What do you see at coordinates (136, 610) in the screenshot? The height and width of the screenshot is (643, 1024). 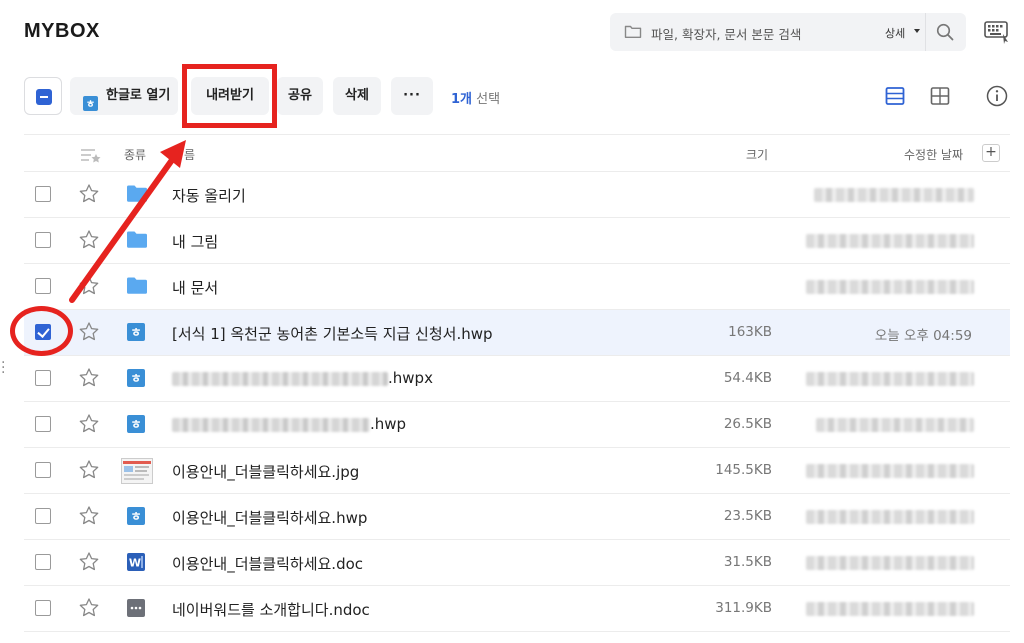 I see `ndoc-file-icon` at bounding box center [136, 610].